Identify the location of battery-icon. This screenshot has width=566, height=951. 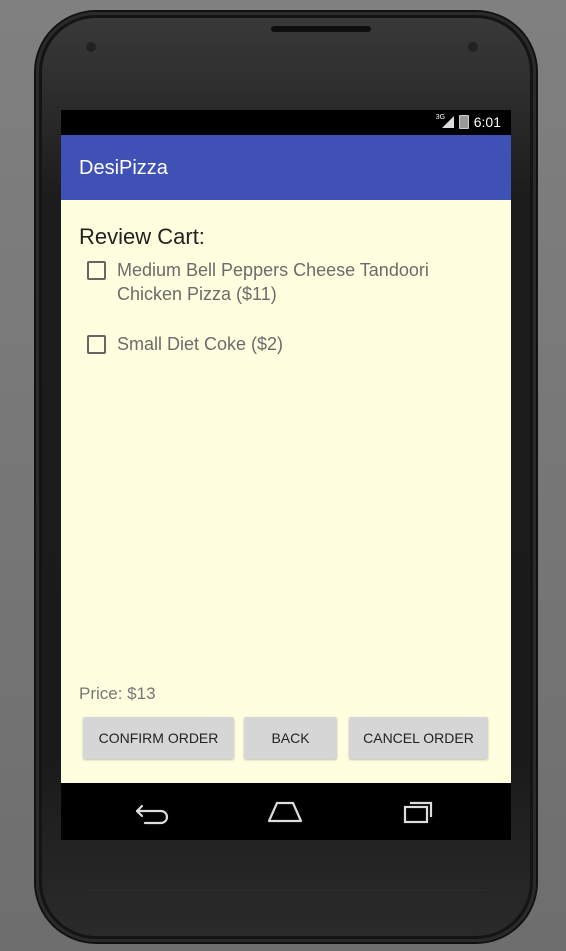
(463, 122).